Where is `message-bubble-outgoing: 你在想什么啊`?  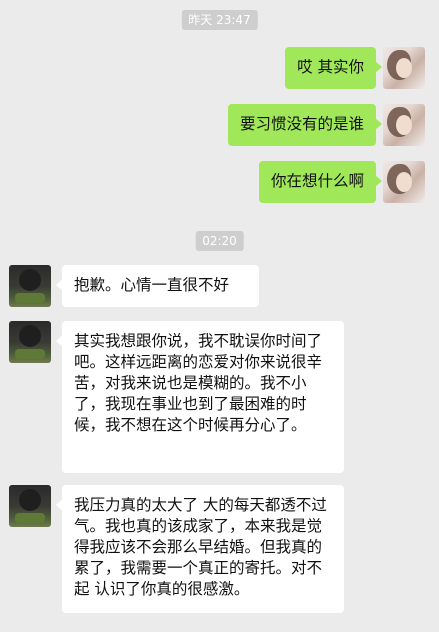 message-bubble-outgoing: 你在想什么啊 is located at coordinates (320, 182).